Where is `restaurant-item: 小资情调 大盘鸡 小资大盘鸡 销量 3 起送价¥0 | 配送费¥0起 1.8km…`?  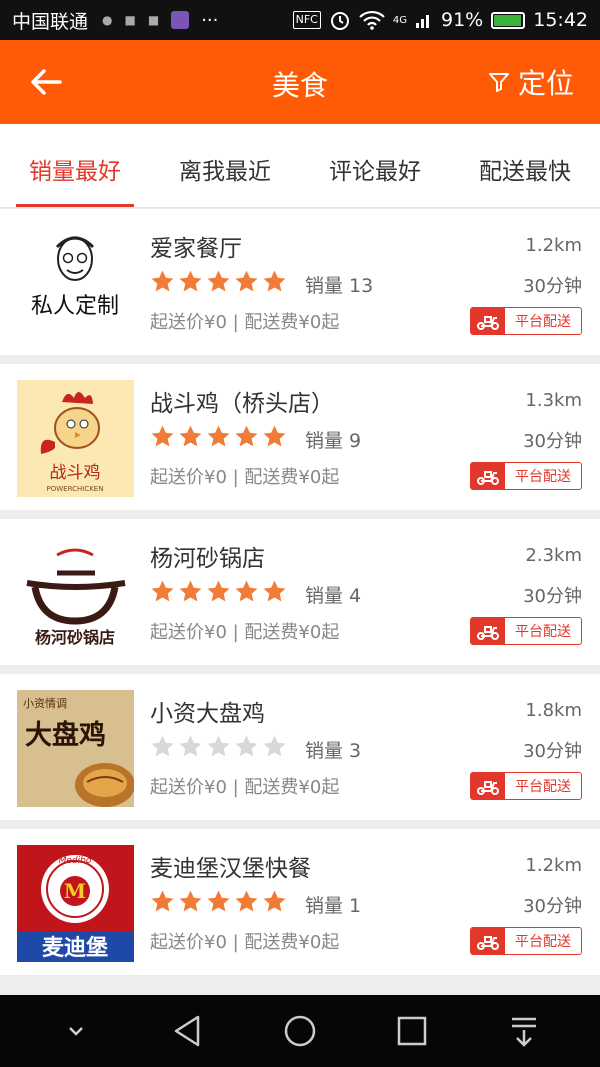
restaurant-item: 小资情调 大盘鸡 小资大盘鸡 销量 3 起送价¥0 | 配送费¥0起 1.8km… is located at coordinates (300, 747).